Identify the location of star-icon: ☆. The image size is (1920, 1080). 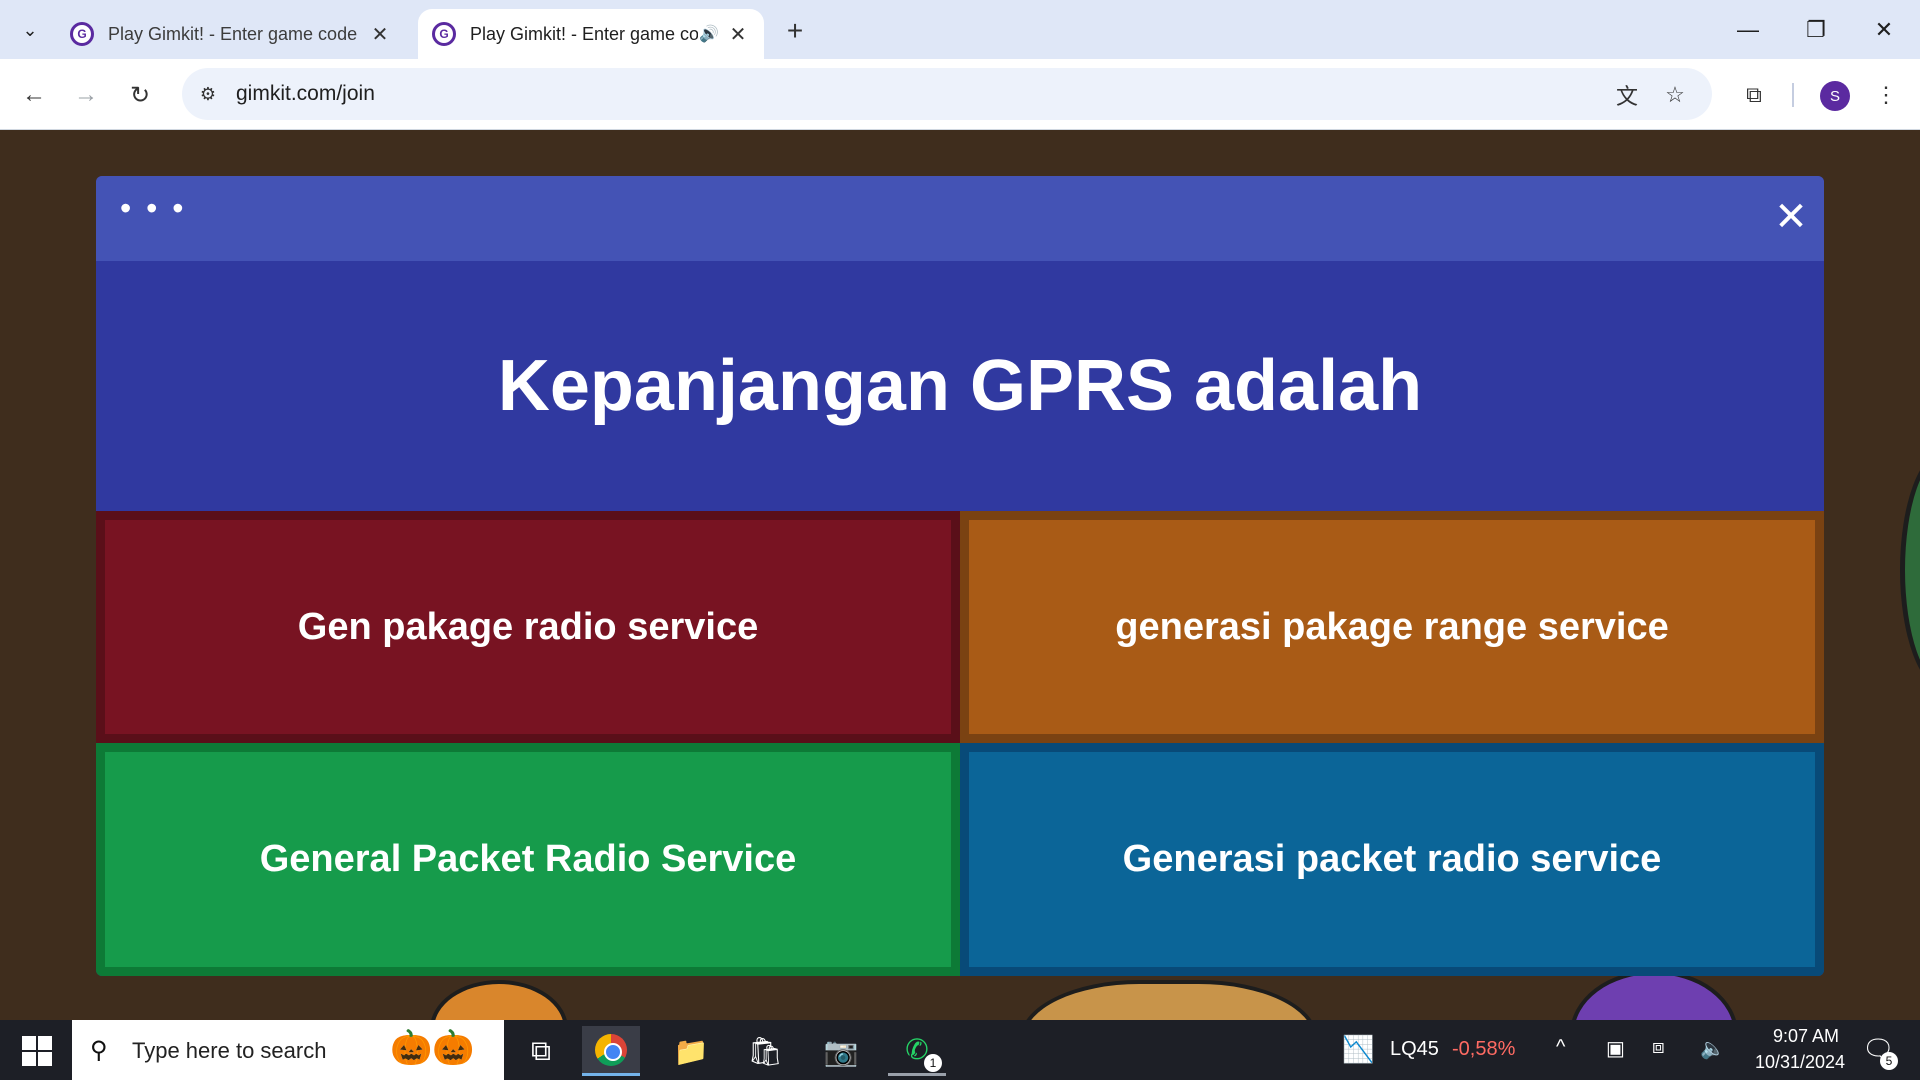
(1675, 95).